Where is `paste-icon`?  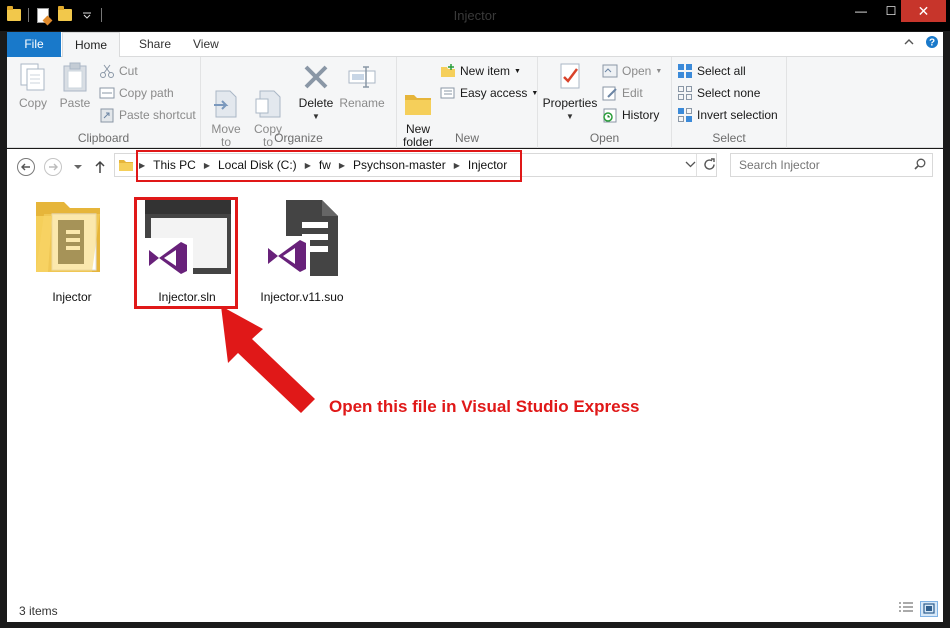 paste-icon is located at coordinates (75, 77).